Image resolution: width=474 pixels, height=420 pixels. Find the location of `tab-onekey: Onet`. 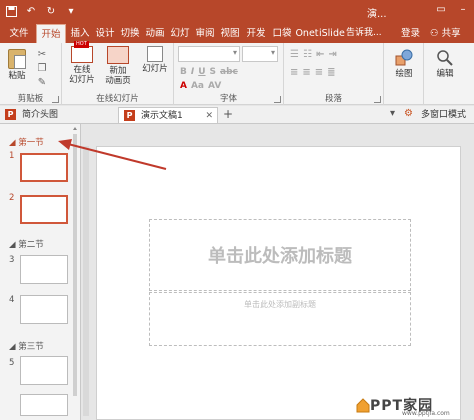

tab-onekey: Onet is located at coordinates (307, 33).